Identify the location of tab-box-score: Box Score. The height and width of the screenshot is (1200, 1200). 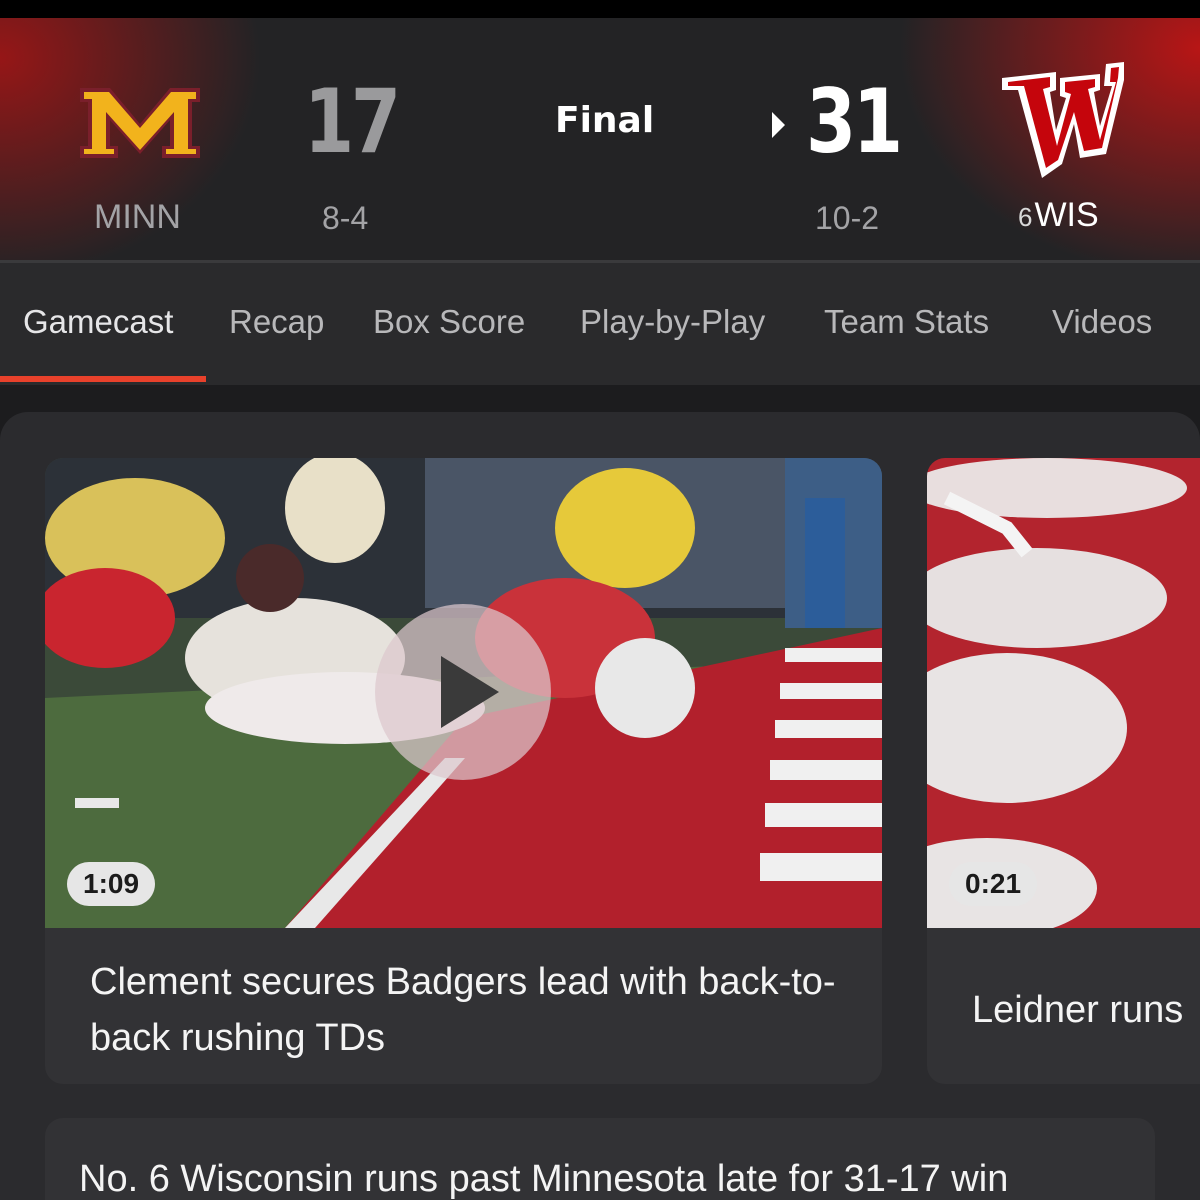
(449, 322).